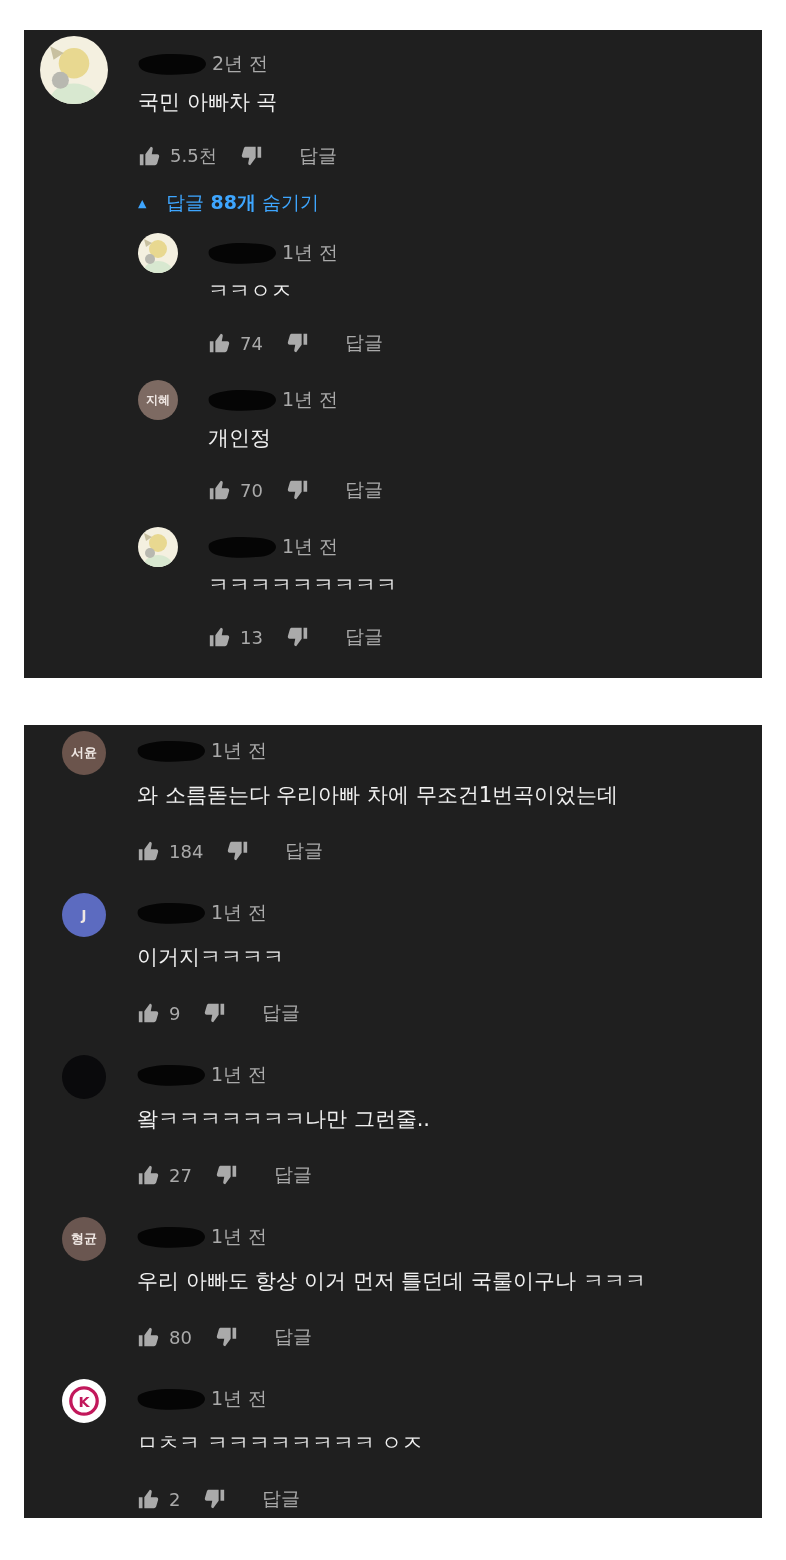 Image resolution: width=786 pixels, height=1560 pixels. Describe the element at coordinates (251, 490) in the screenshot. I see `like-count: 70` at that location.